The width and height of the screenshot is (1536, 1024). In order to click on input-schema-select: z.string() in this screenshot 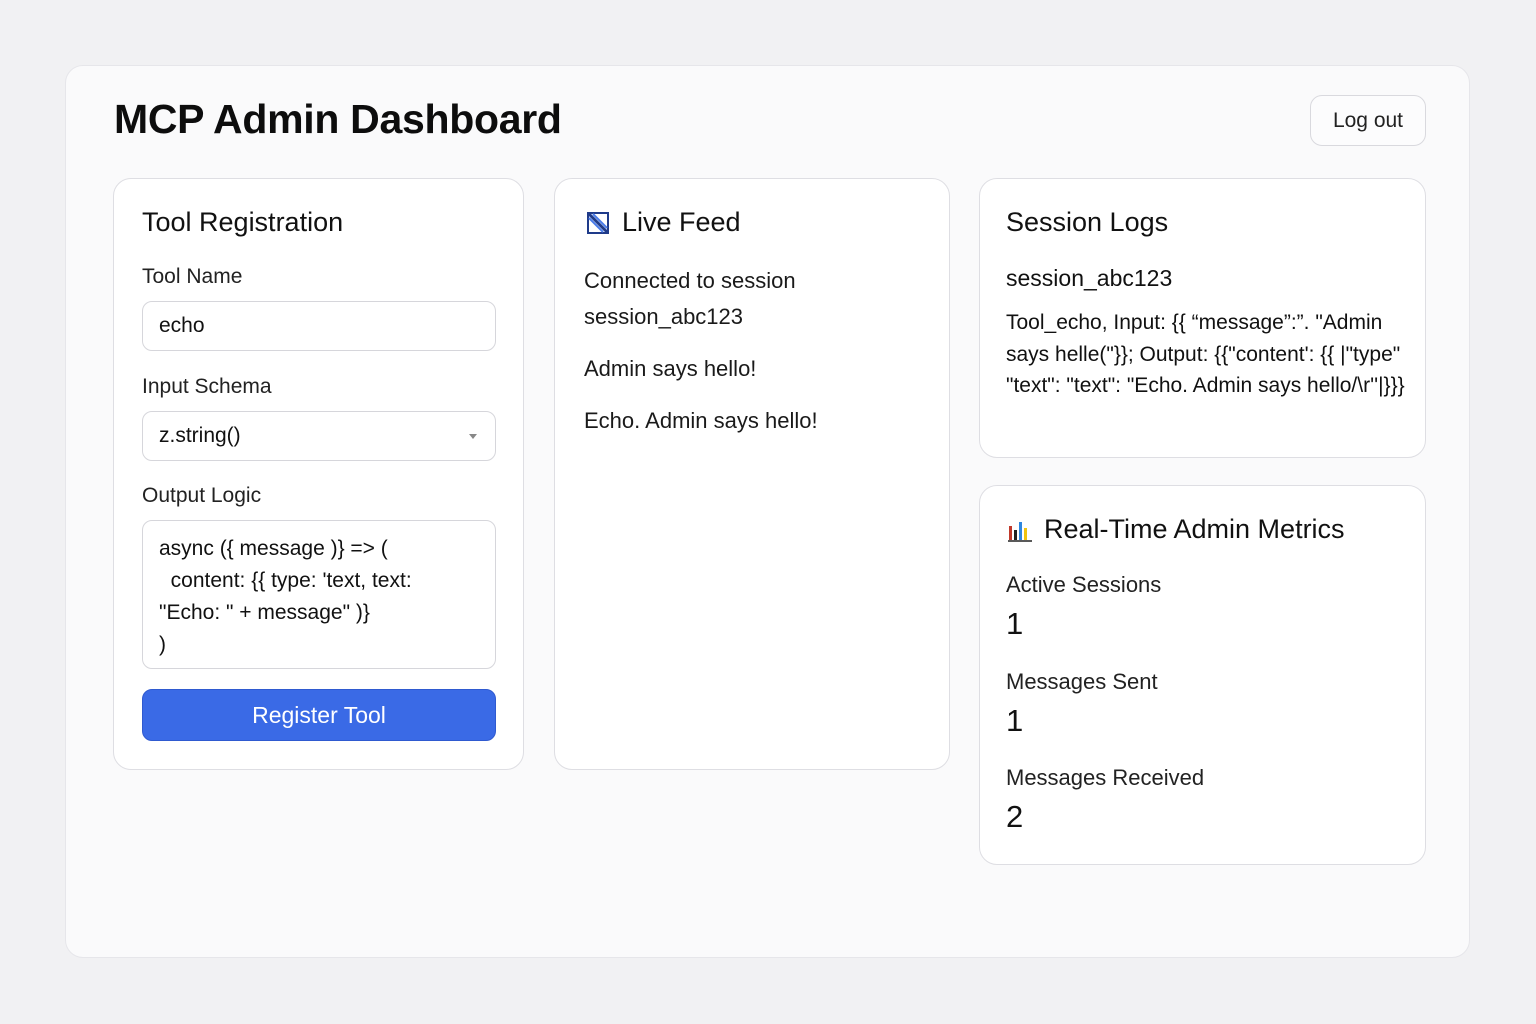, I will do `click(319, 436)`.